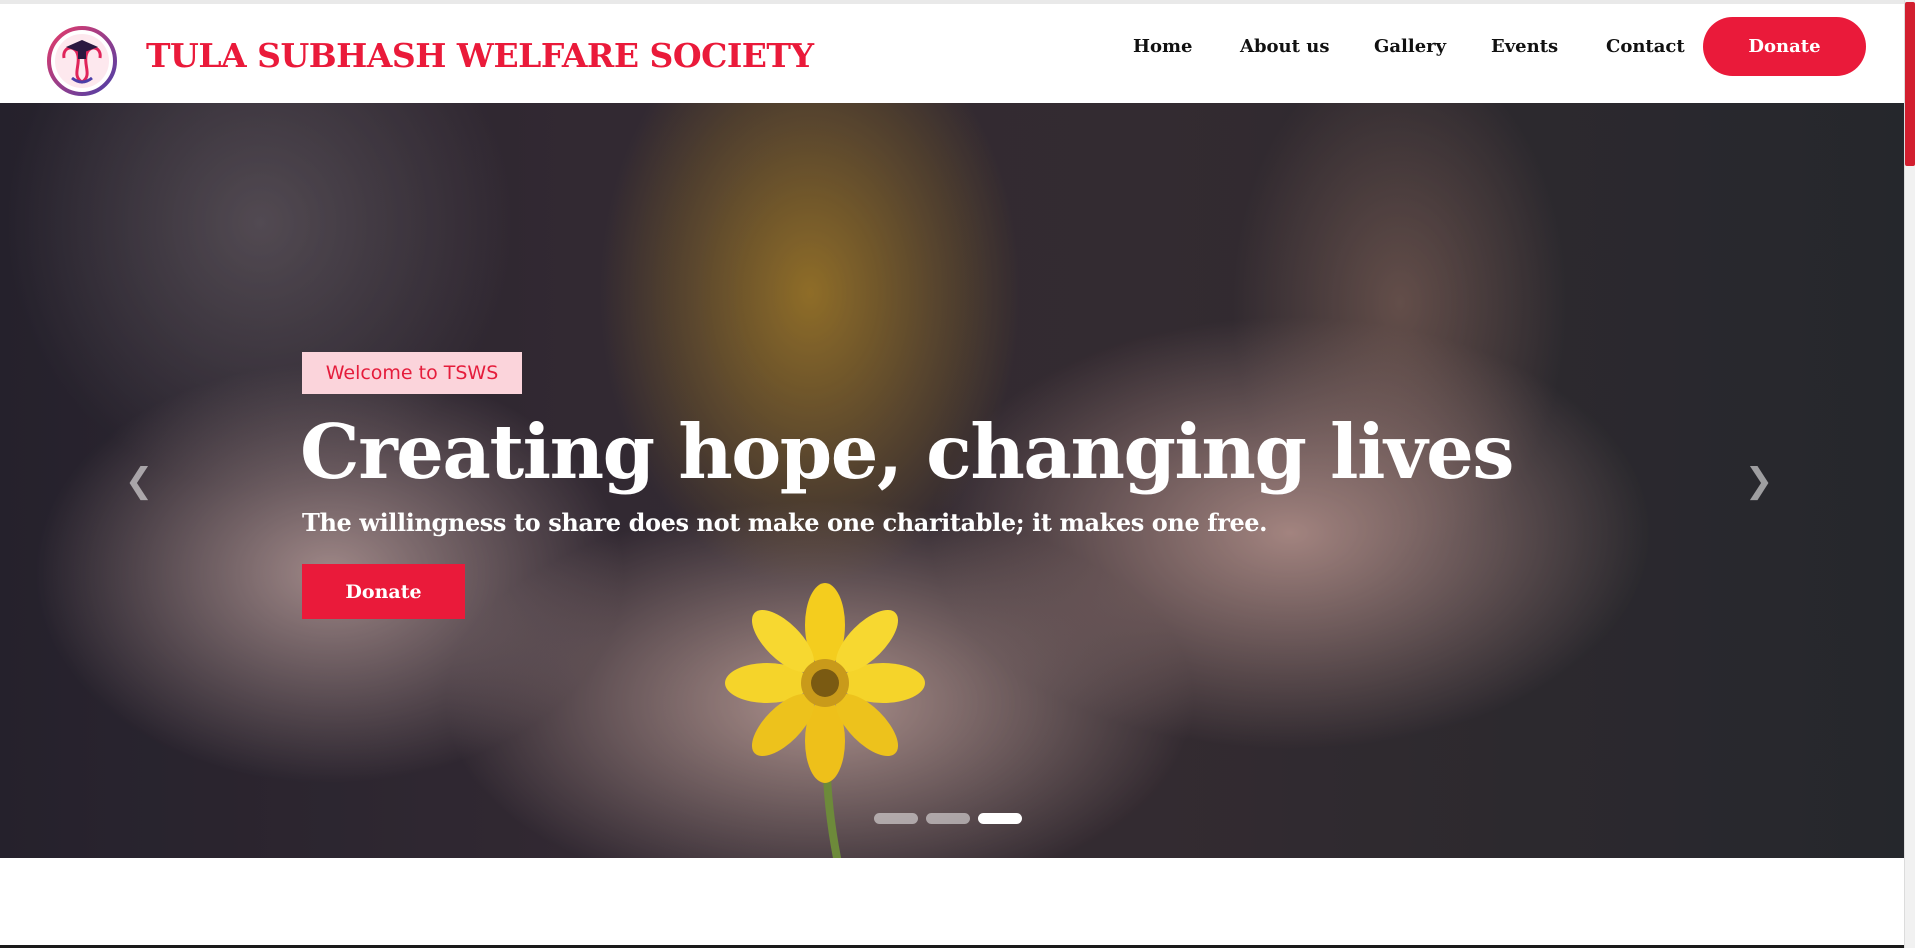 The image size is (1915, 948). Describe the element at coordinates (1910, 84) in the screenshot. I see `scrollbar-thumb` at that location.